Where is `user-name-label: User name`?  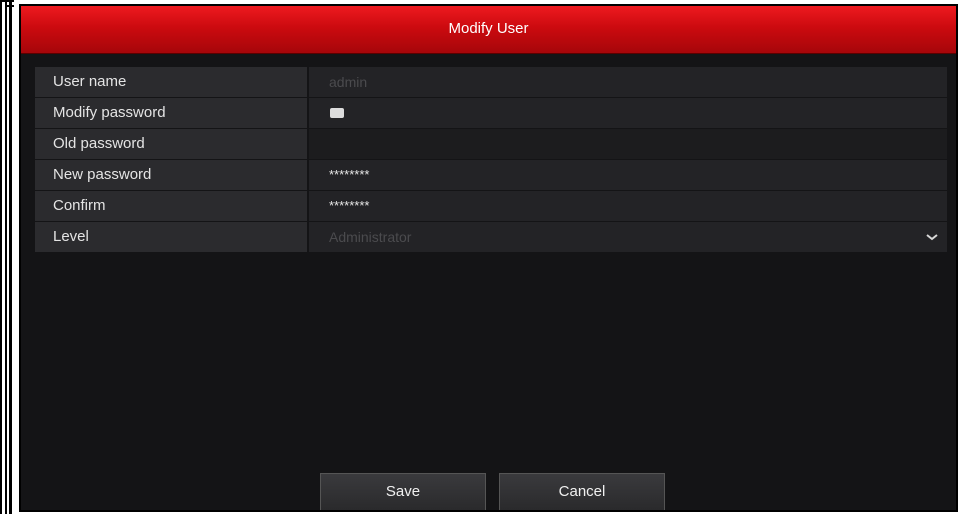
user-name-label: User name is located at coordinates (171, 82).